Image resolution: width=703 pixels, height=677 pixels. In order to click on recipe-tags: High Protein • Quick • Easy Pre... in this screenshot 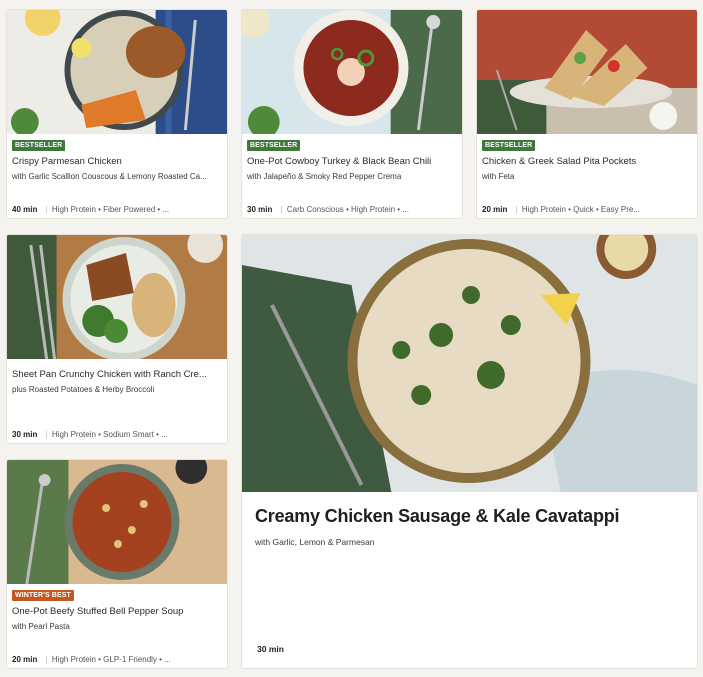, I will do `click(580, 209)`.